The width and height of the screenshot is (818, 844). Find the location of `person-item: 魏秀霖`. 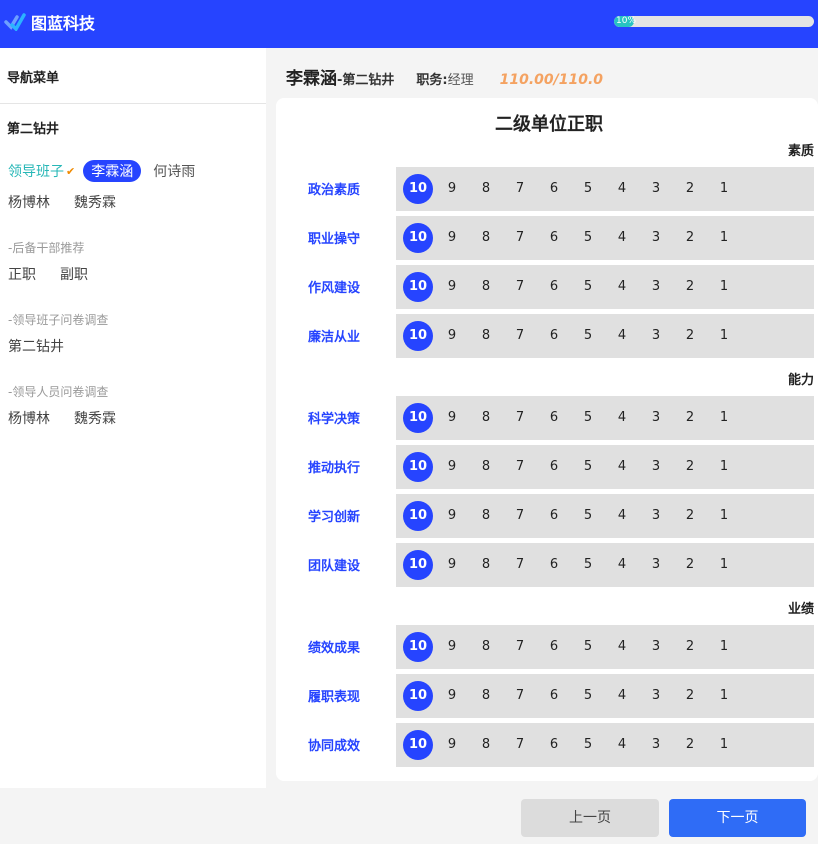

person-item: 魏秀霖 is located at coordinates (95, 202).